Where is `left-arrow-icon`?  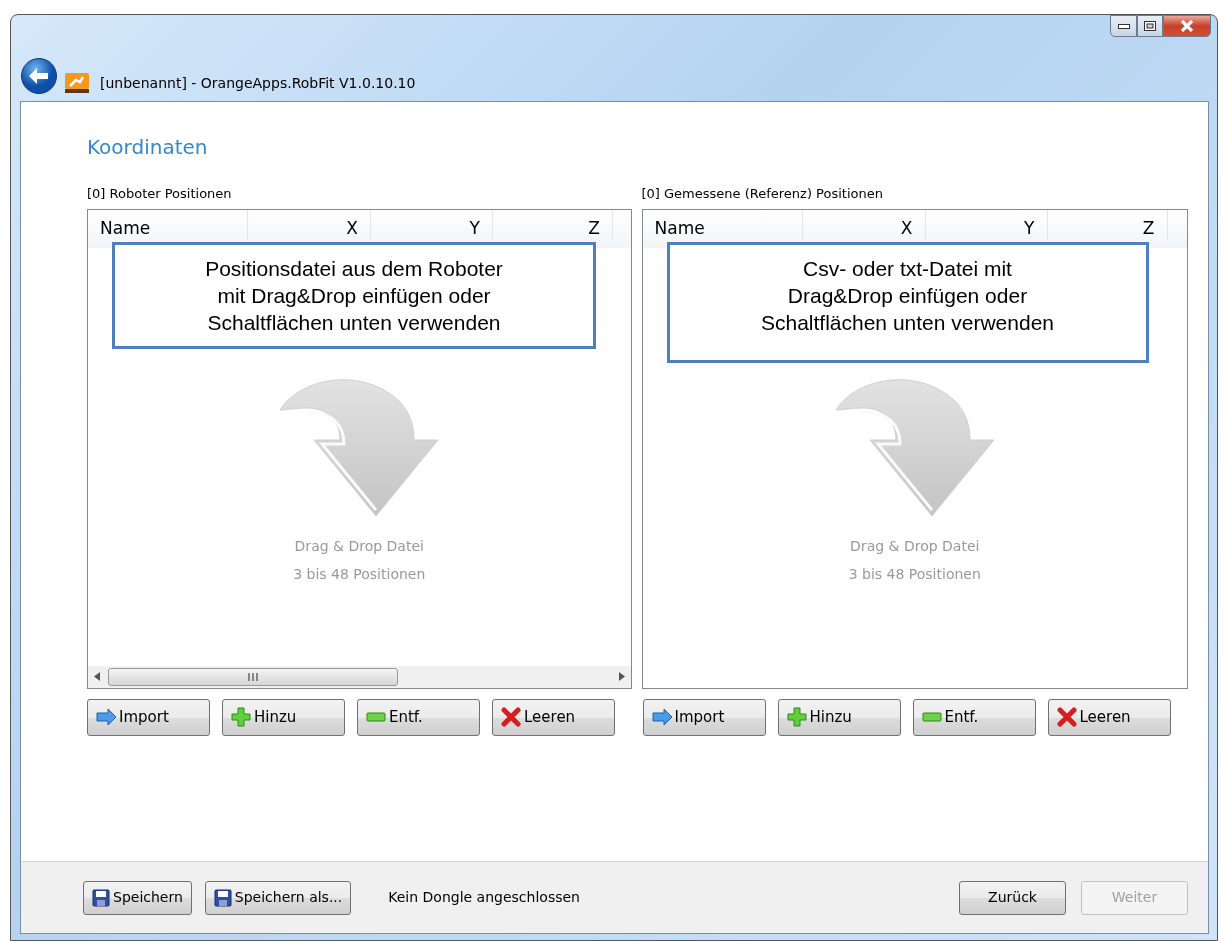 left-arrow-icon is located at coordinates (97, 676).